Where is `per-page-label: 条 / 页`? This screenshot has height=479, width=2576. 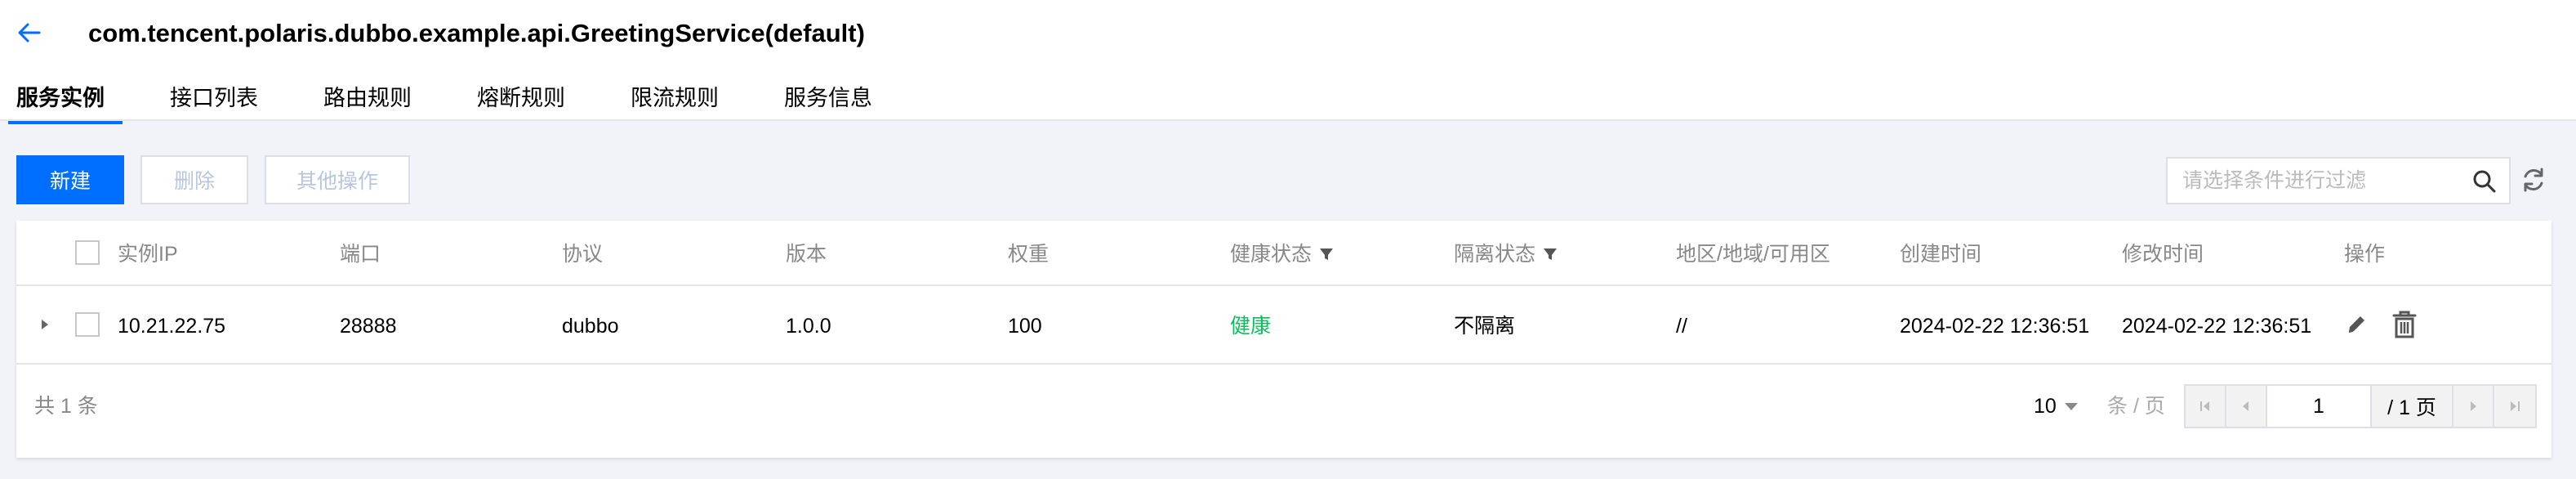 per-page-label: 条 / 页 is located at coordinates (2136, 406).